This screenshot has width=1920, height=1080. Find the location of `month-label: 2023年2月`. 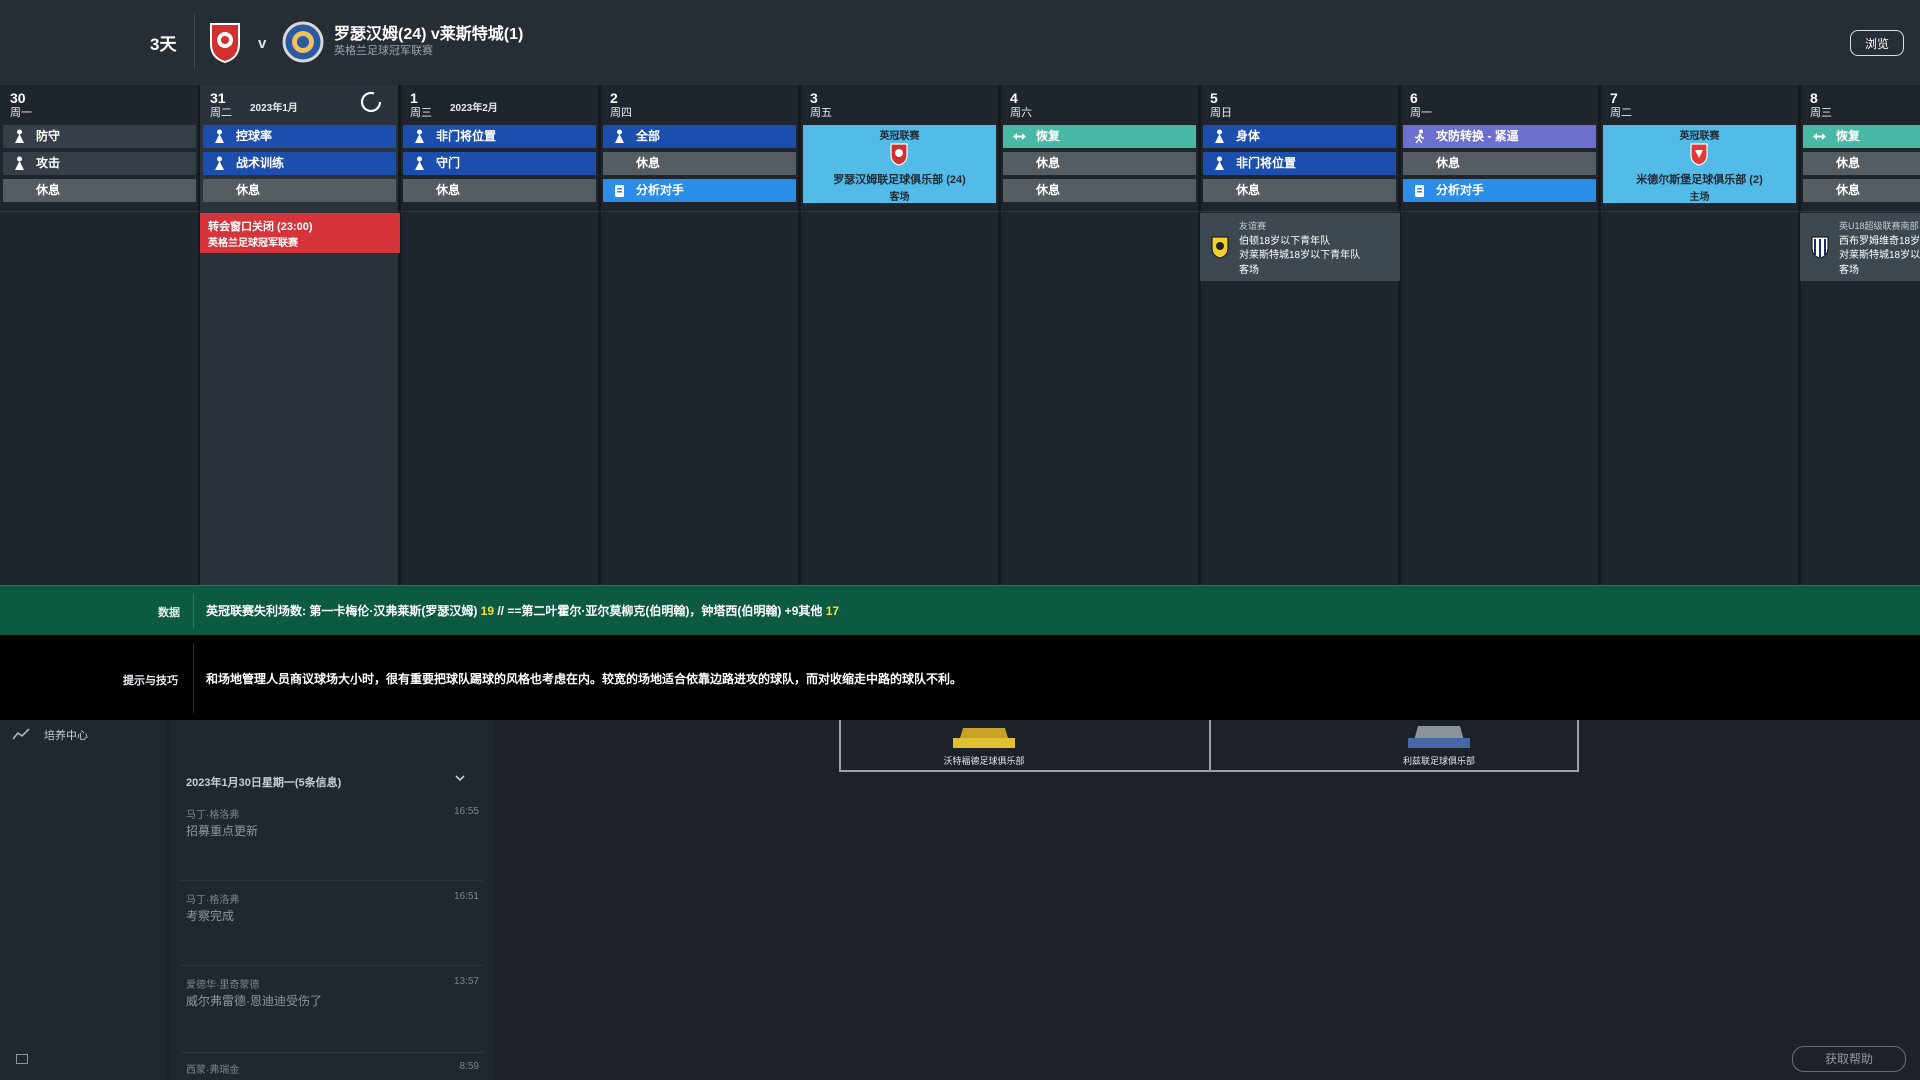

month-label: 2023年2月 is located at coordinates (474, 108).